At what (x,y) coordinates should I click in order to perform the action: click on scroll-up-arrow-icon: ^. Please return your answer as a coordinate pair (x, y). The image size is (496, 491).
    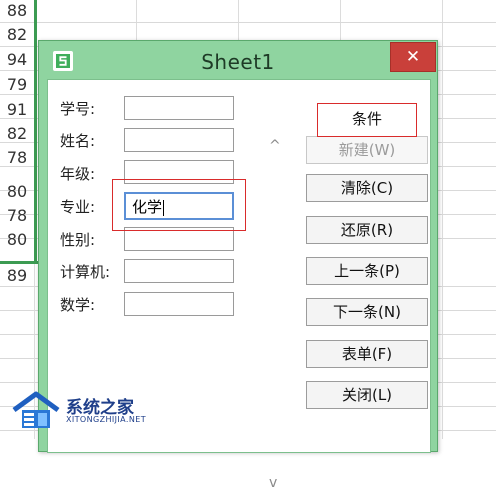
    Looking at the image, I should click on (275, 146).